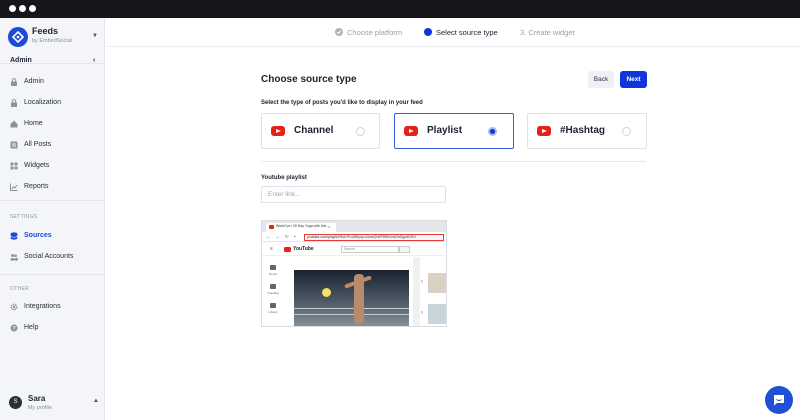  I want to click on preview-youtube-sidebar: Home Trending Library, so click(273, 291).